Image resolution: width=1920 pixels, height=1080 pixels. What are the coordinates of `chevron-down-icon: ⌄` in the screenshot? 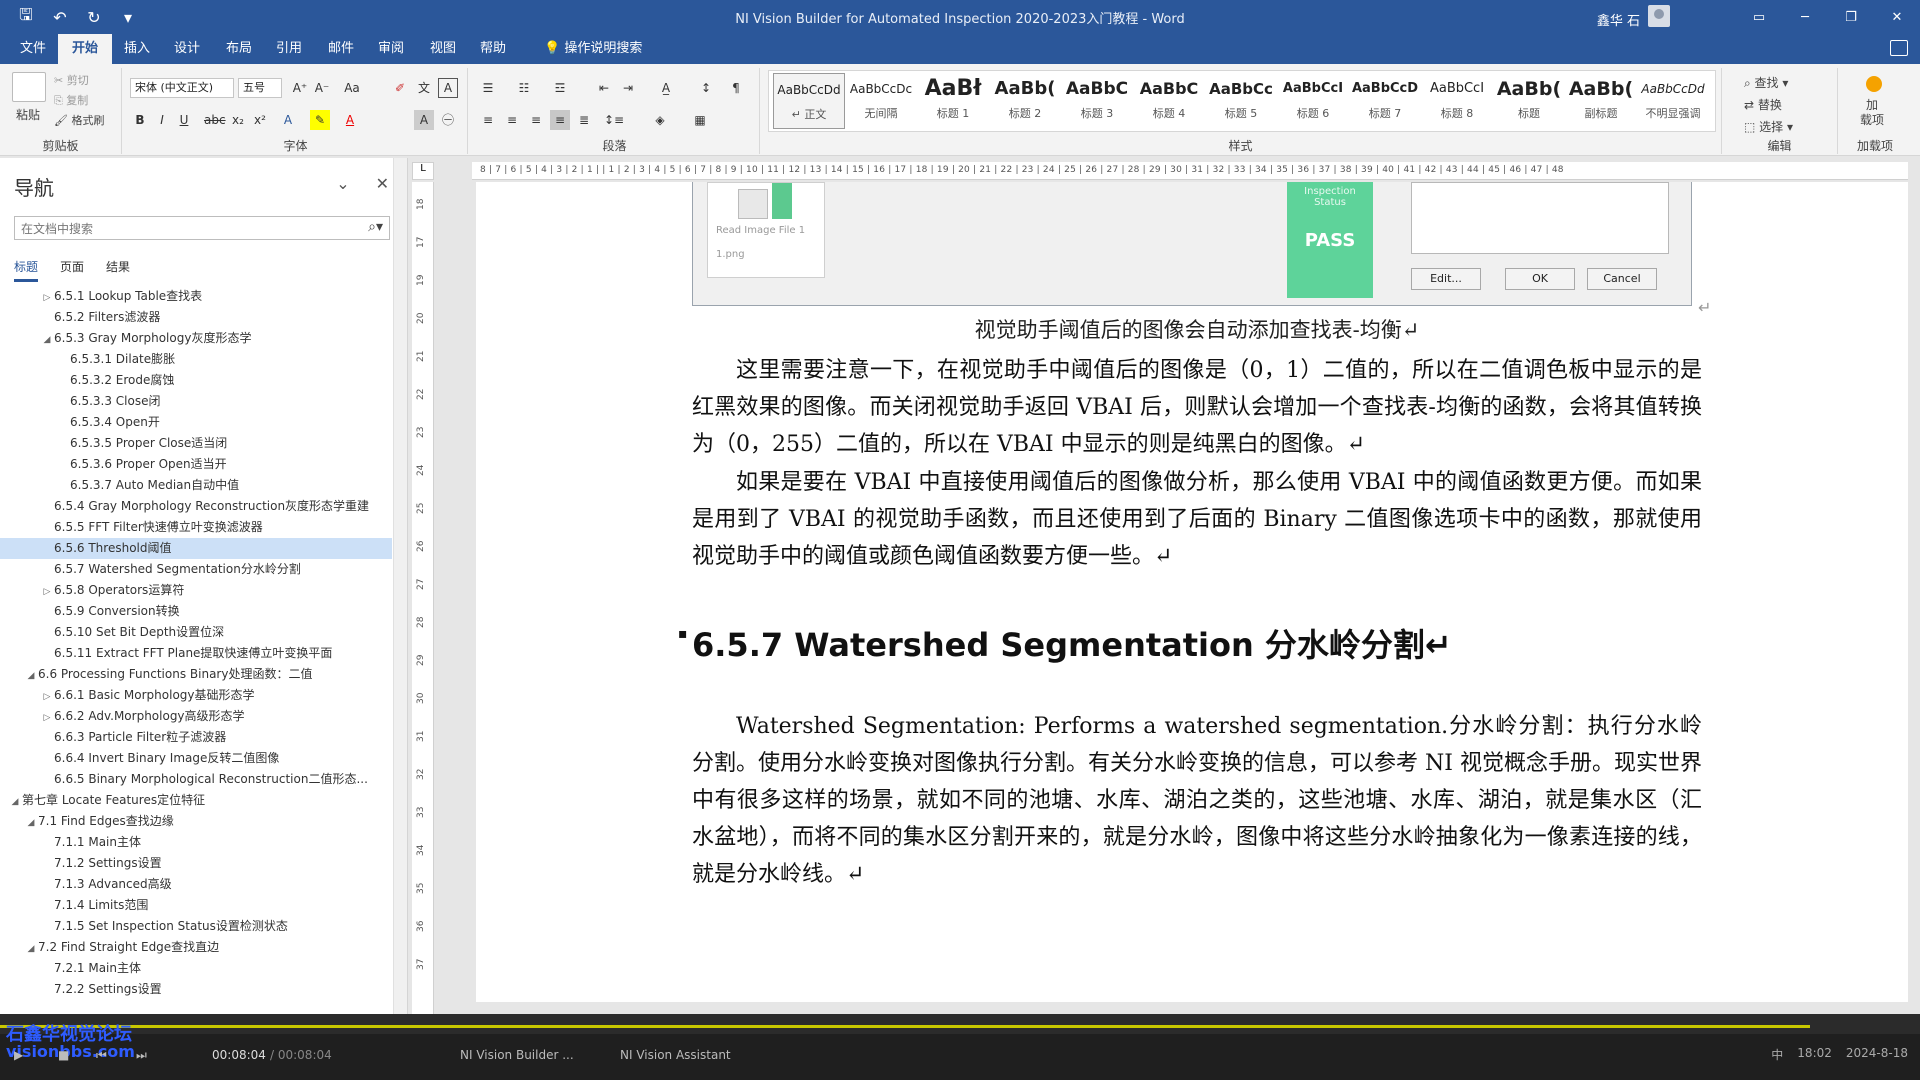 It's located at (342, 183).